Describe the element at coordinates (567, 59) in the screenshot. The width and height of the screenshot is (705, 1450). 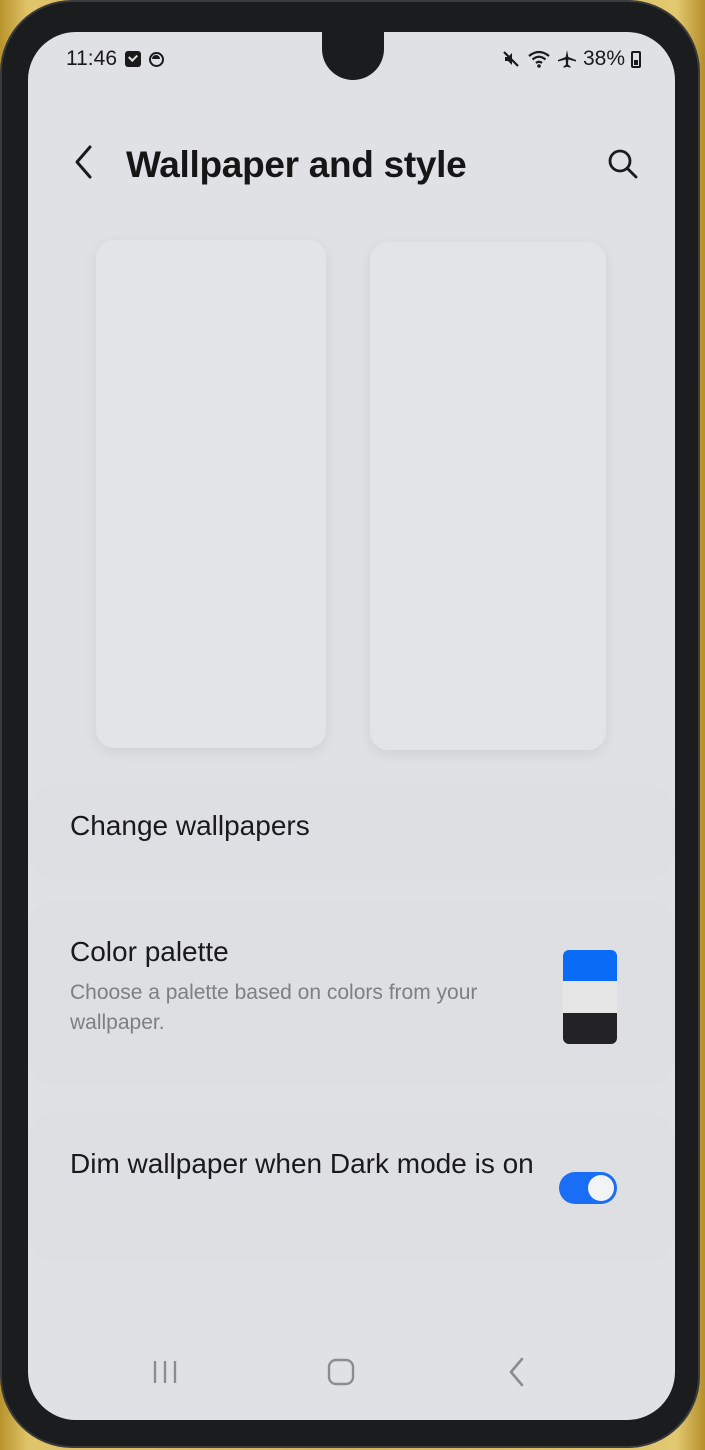
I see `airplane-icon` at that location.